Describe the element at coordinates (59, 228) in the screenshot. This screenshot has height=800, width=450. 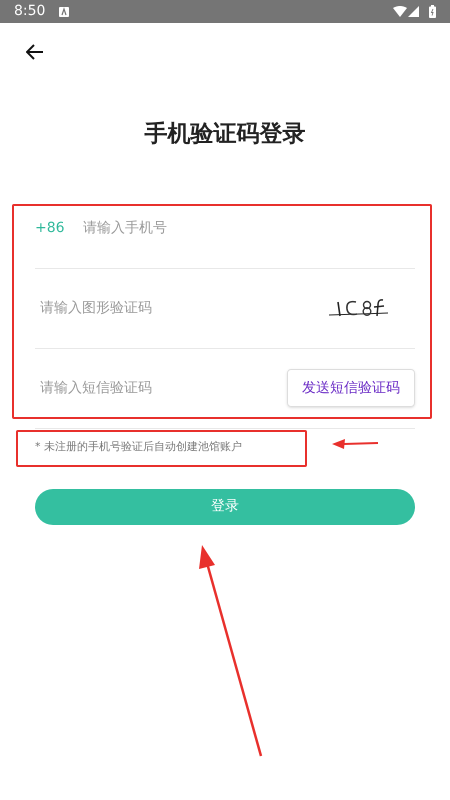
I see `country-code: +86` at that location.